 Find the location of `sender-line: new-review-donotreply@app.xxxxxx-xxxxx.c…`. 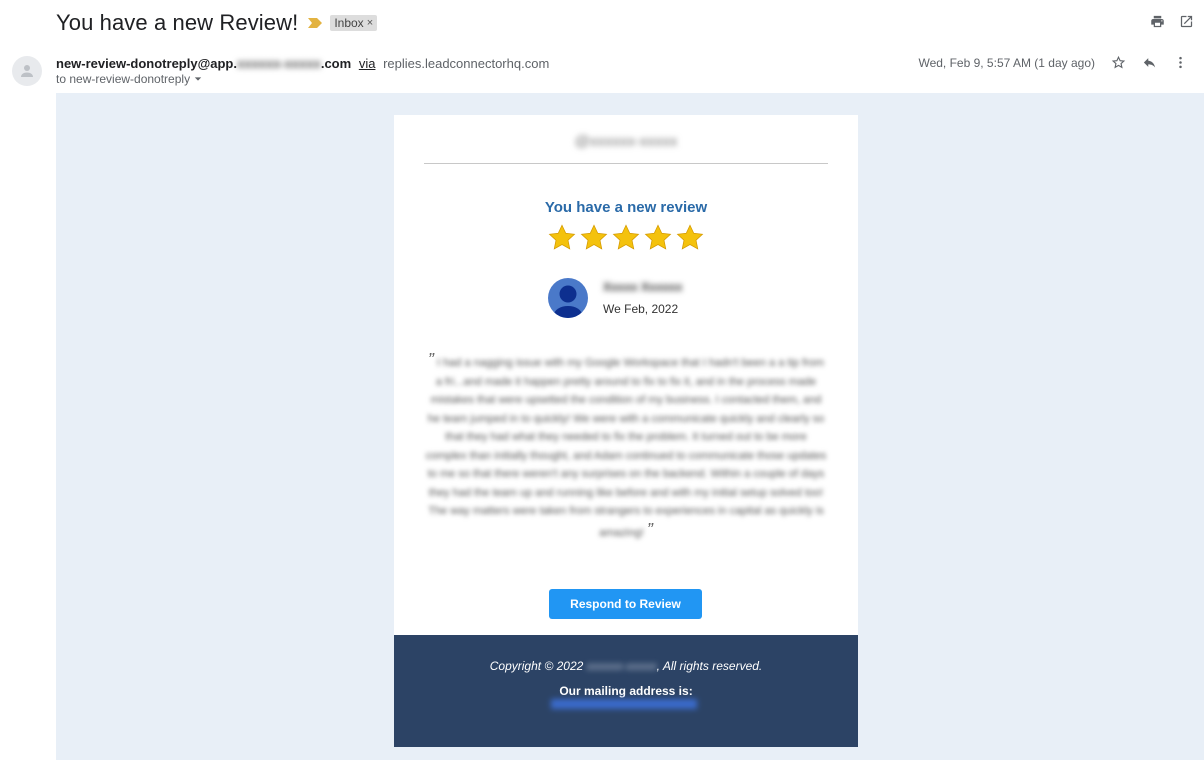

sender-line: new-review-donotreply@app.xxxxxx-xxxxx.c… is located at coordinates (302, 63).